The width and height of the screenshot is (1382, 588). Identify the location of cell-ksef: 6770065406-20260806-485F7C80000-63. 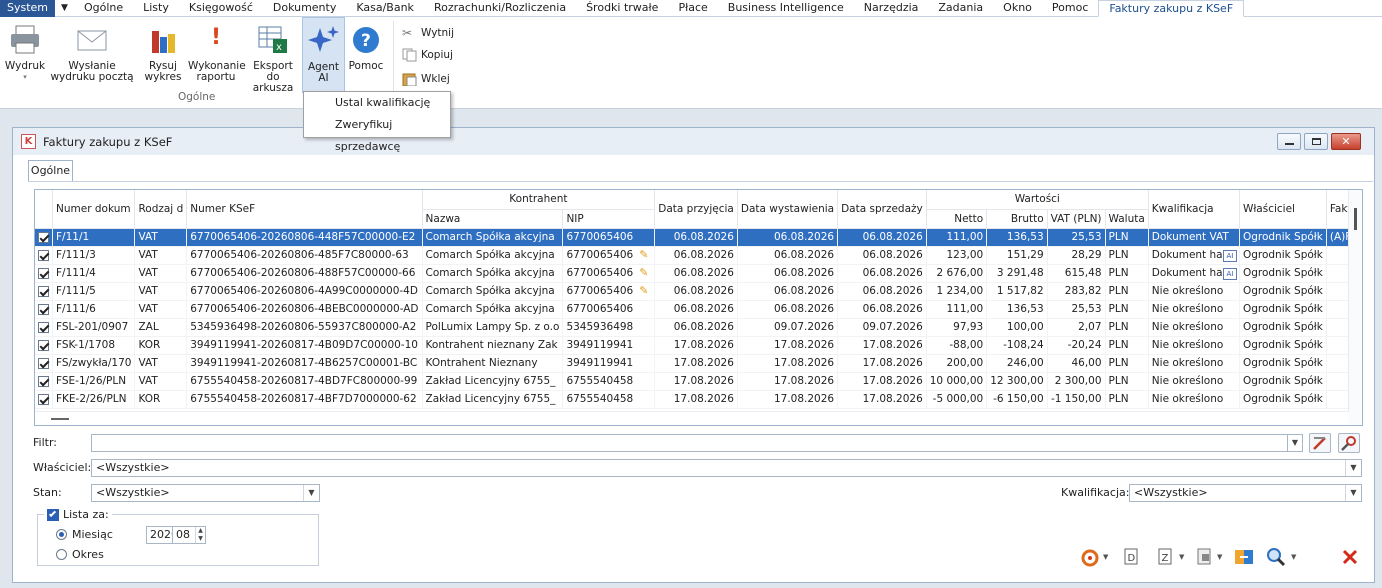
(304, 255).